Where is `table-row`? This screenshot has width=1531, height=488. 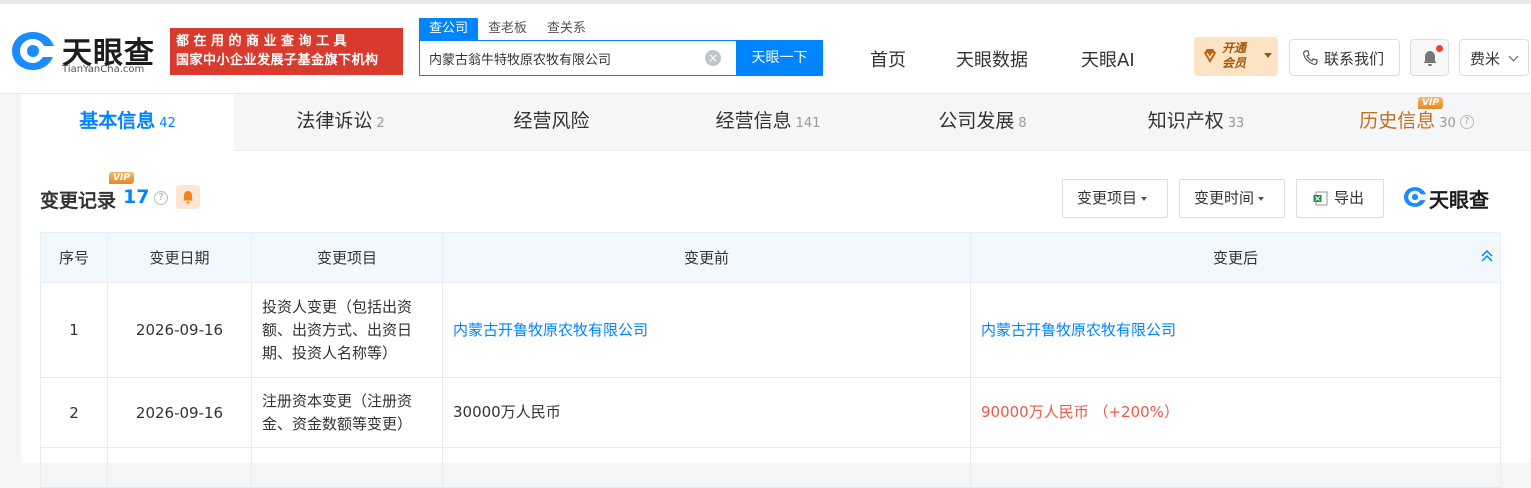
table-row is located at coordinates (770, 467).